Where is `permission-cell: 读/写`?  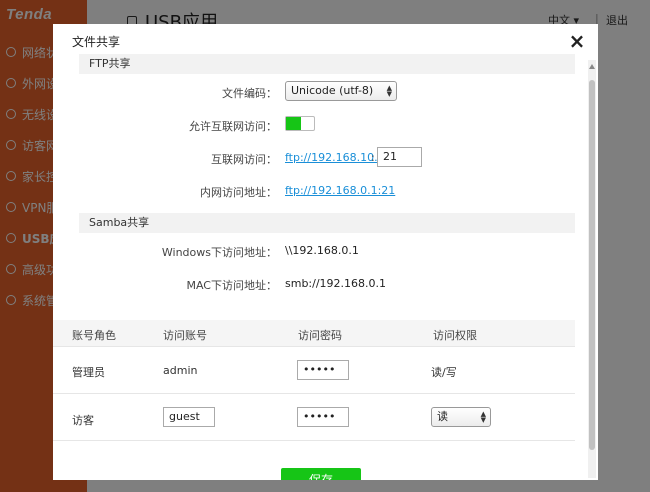
permission-cell: 读/写 is located at coordinates (444, 372).